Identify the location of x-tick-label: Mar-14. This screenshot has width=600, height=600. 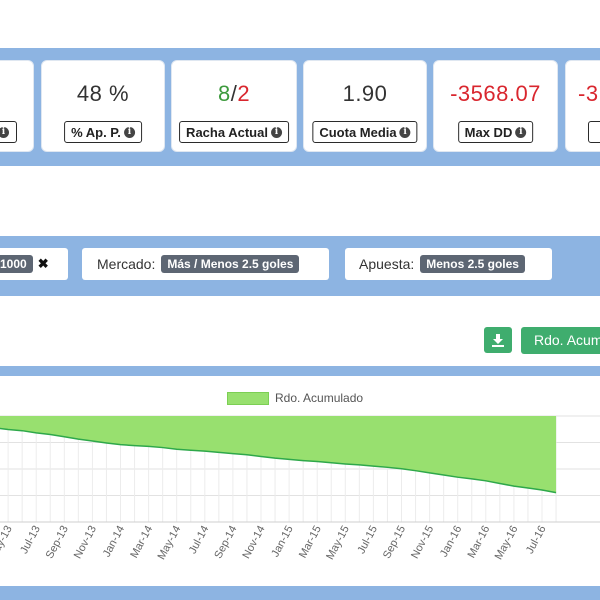
(141, 542).